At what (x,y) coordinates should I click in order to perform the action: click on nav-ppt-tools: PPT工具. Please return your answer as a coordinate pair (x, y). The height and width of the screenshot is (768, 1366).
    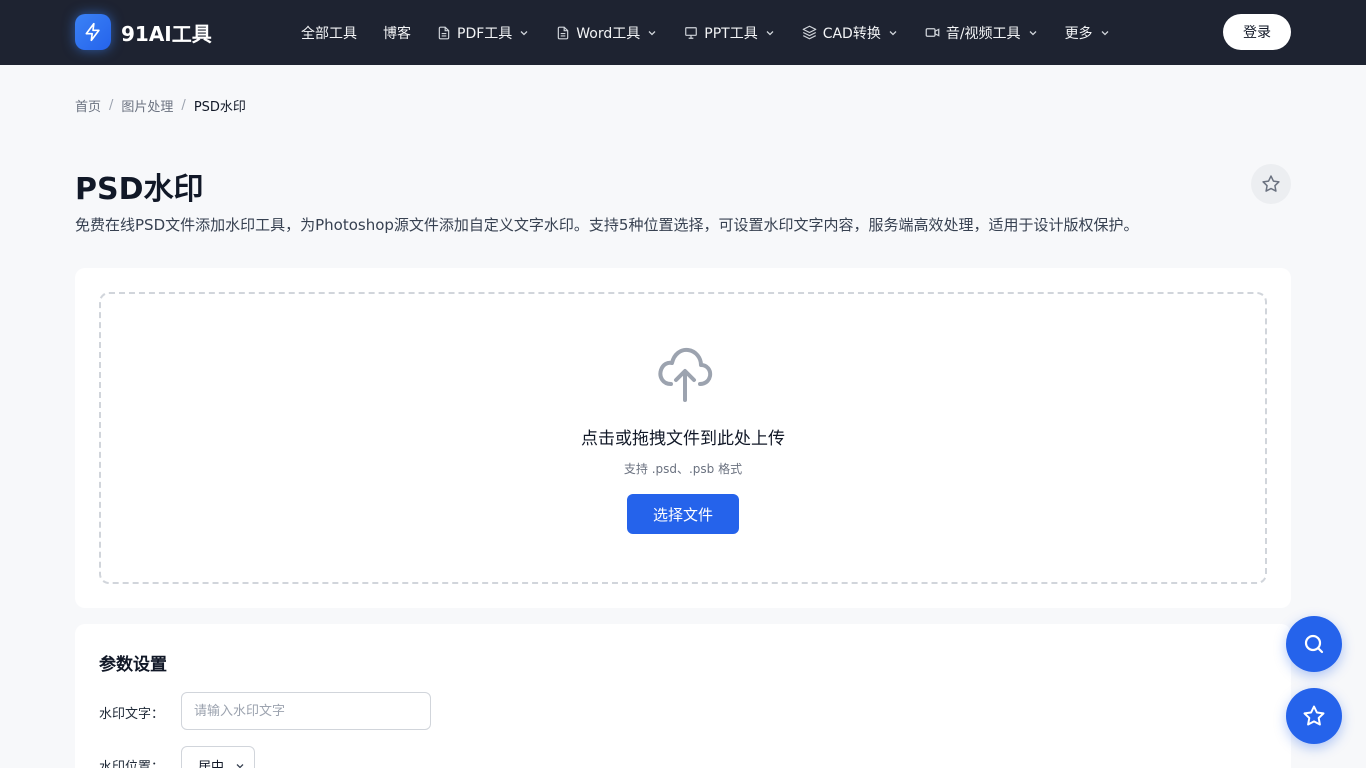
    Looking at the image, I should click on (729, 33).